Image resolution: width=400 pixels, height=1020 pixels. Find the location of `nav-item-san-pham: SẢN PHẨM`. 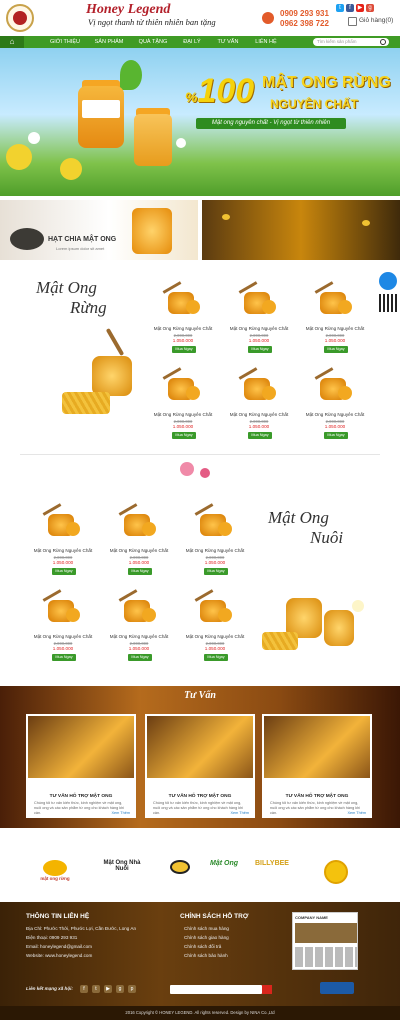

nav-item-san-pham: SẢN PHẨM is located at coordinates (109, 42).